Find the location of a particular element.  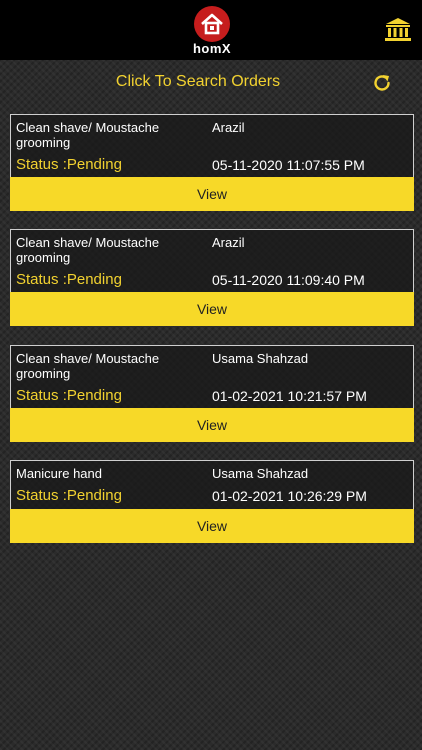

order-datetime: 01-02-2021 10:21:57 PM is located at coordinates (289, 396).